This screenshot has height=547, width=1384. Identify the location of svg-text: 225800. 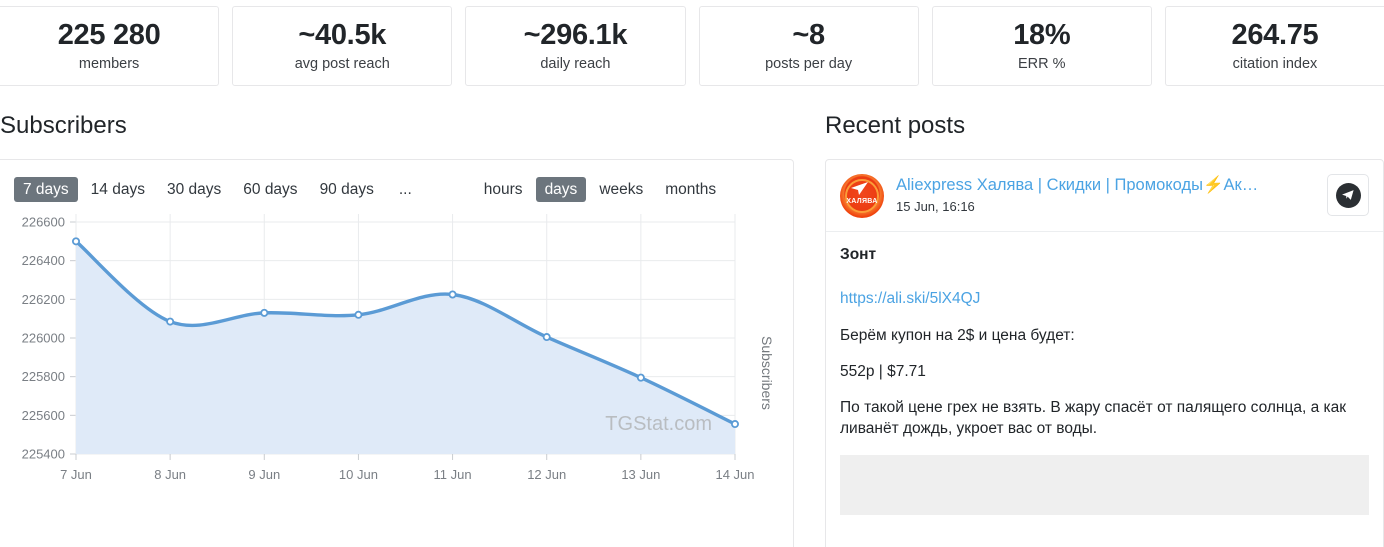
(43, 376).